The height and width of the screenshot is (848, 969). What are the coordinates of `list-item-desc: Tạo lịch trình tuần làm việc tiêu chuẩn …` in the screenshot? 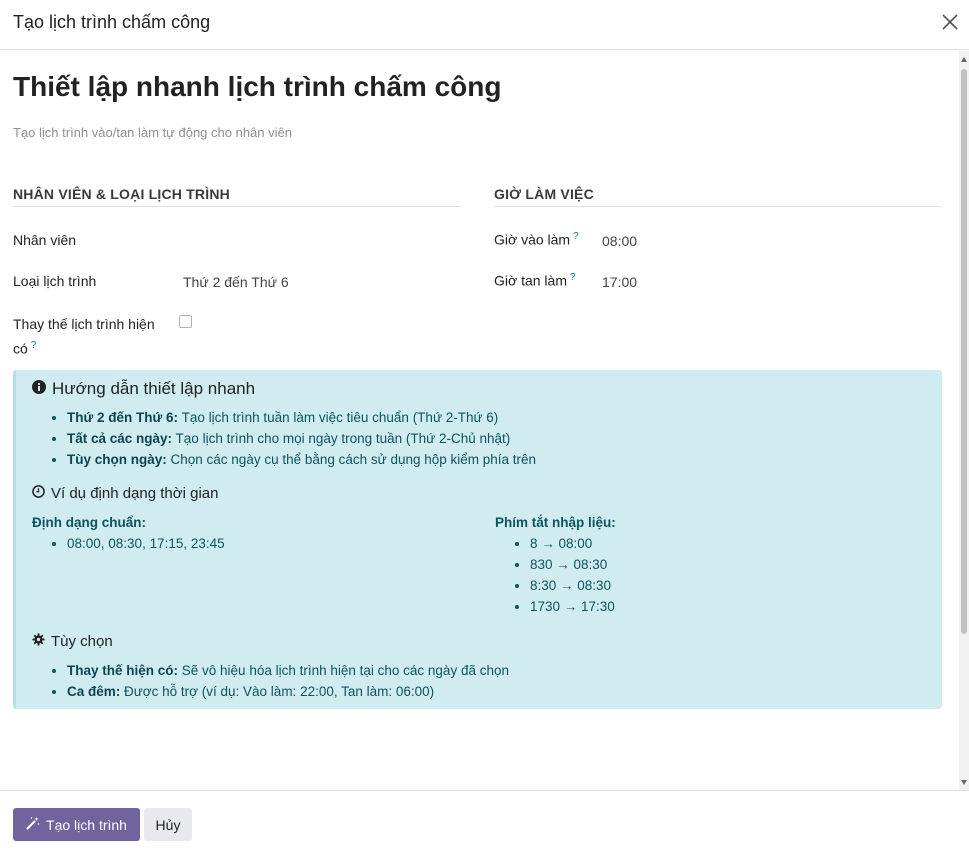 It's located at (338, 417).